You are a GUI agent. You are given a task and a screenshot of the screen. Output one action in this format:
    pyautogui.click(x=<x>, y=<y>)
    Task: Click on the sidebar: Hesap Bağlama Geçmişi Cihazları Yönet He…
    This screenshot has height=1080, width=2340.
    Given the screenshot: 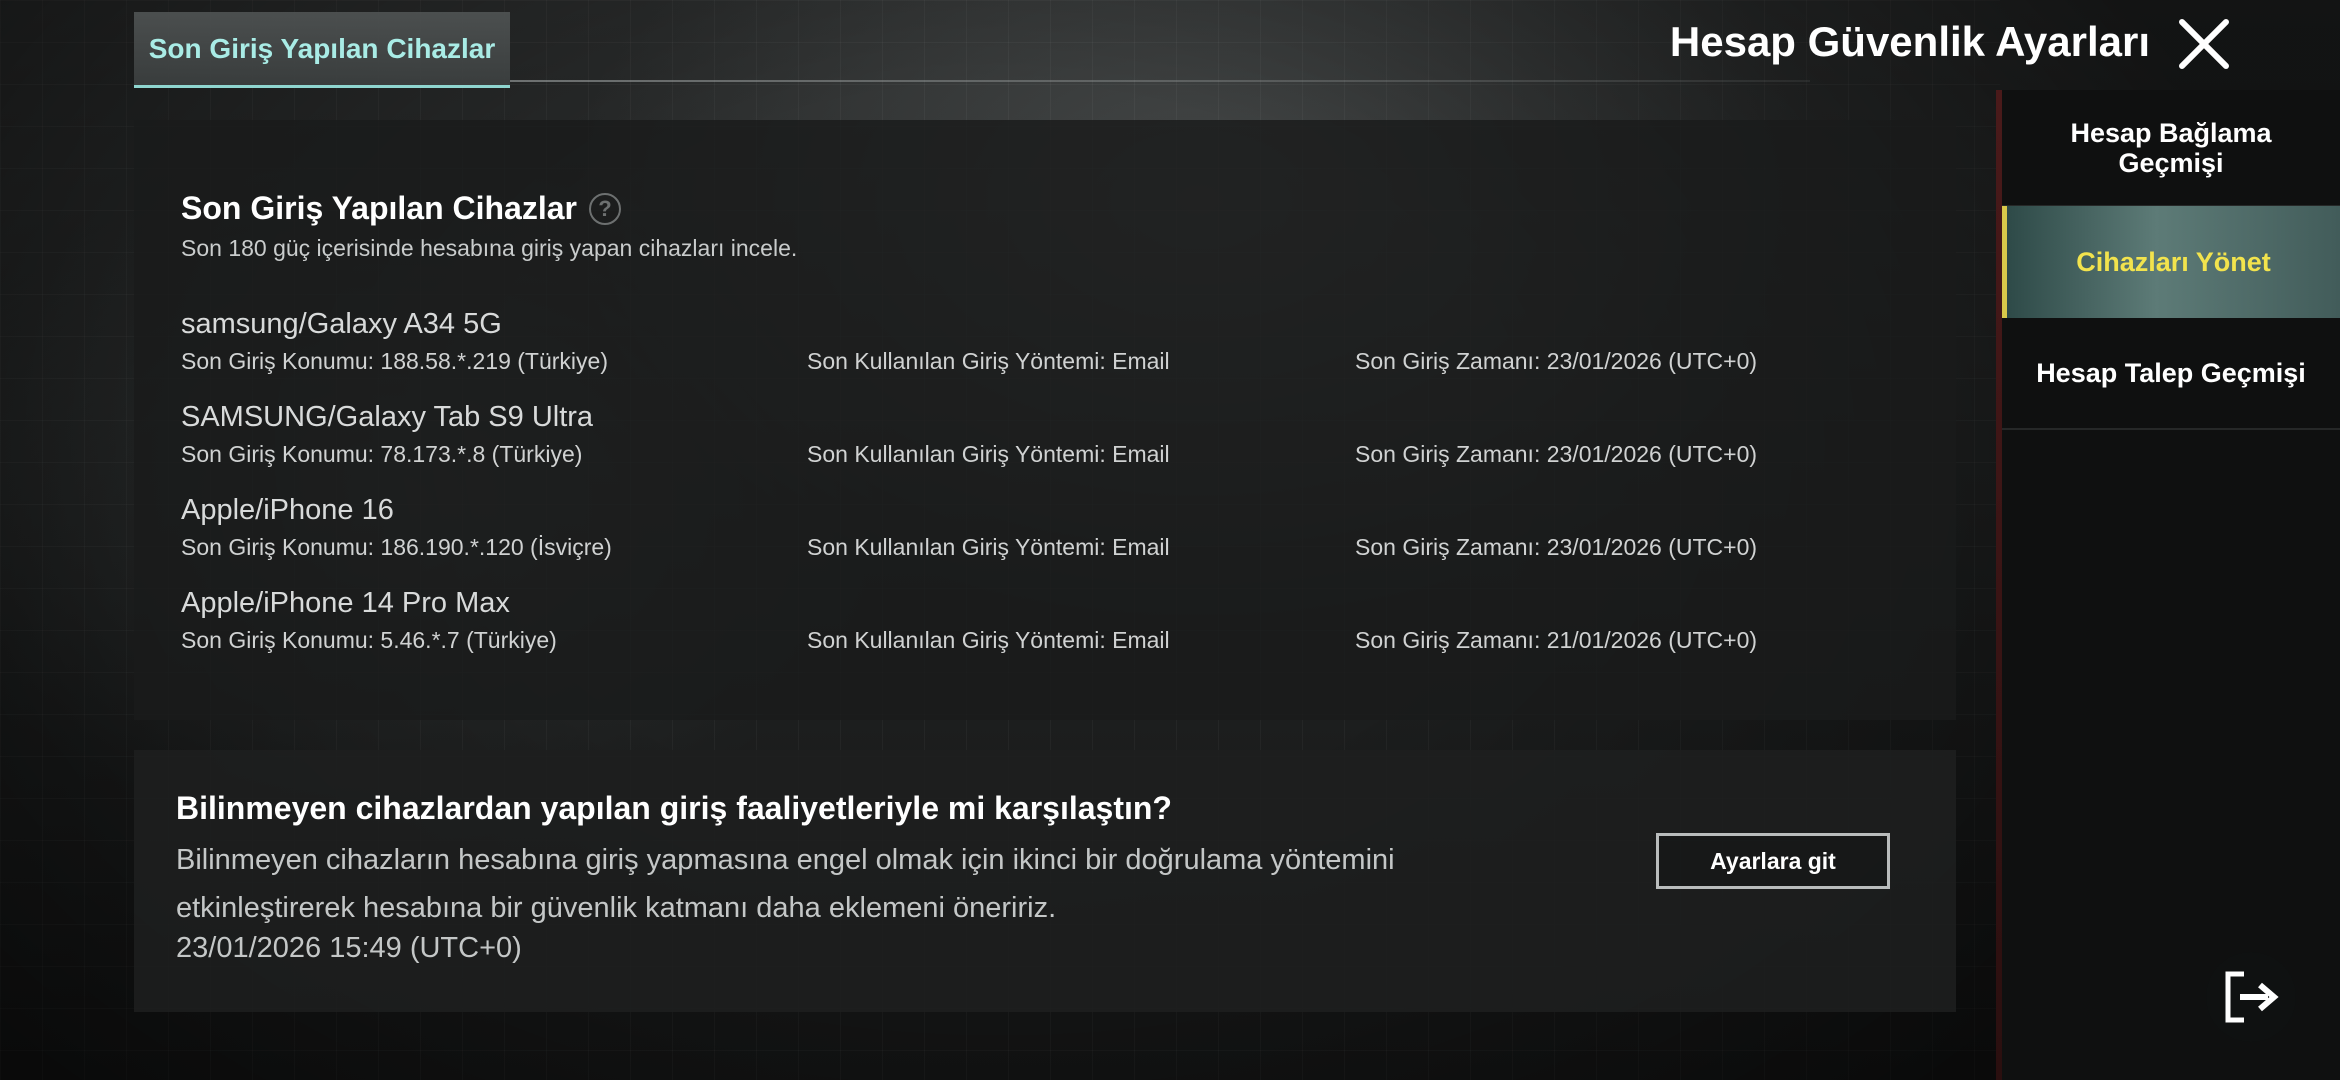 What is the action you would take?
    pyautogui.click(x=2171, y=585)
    